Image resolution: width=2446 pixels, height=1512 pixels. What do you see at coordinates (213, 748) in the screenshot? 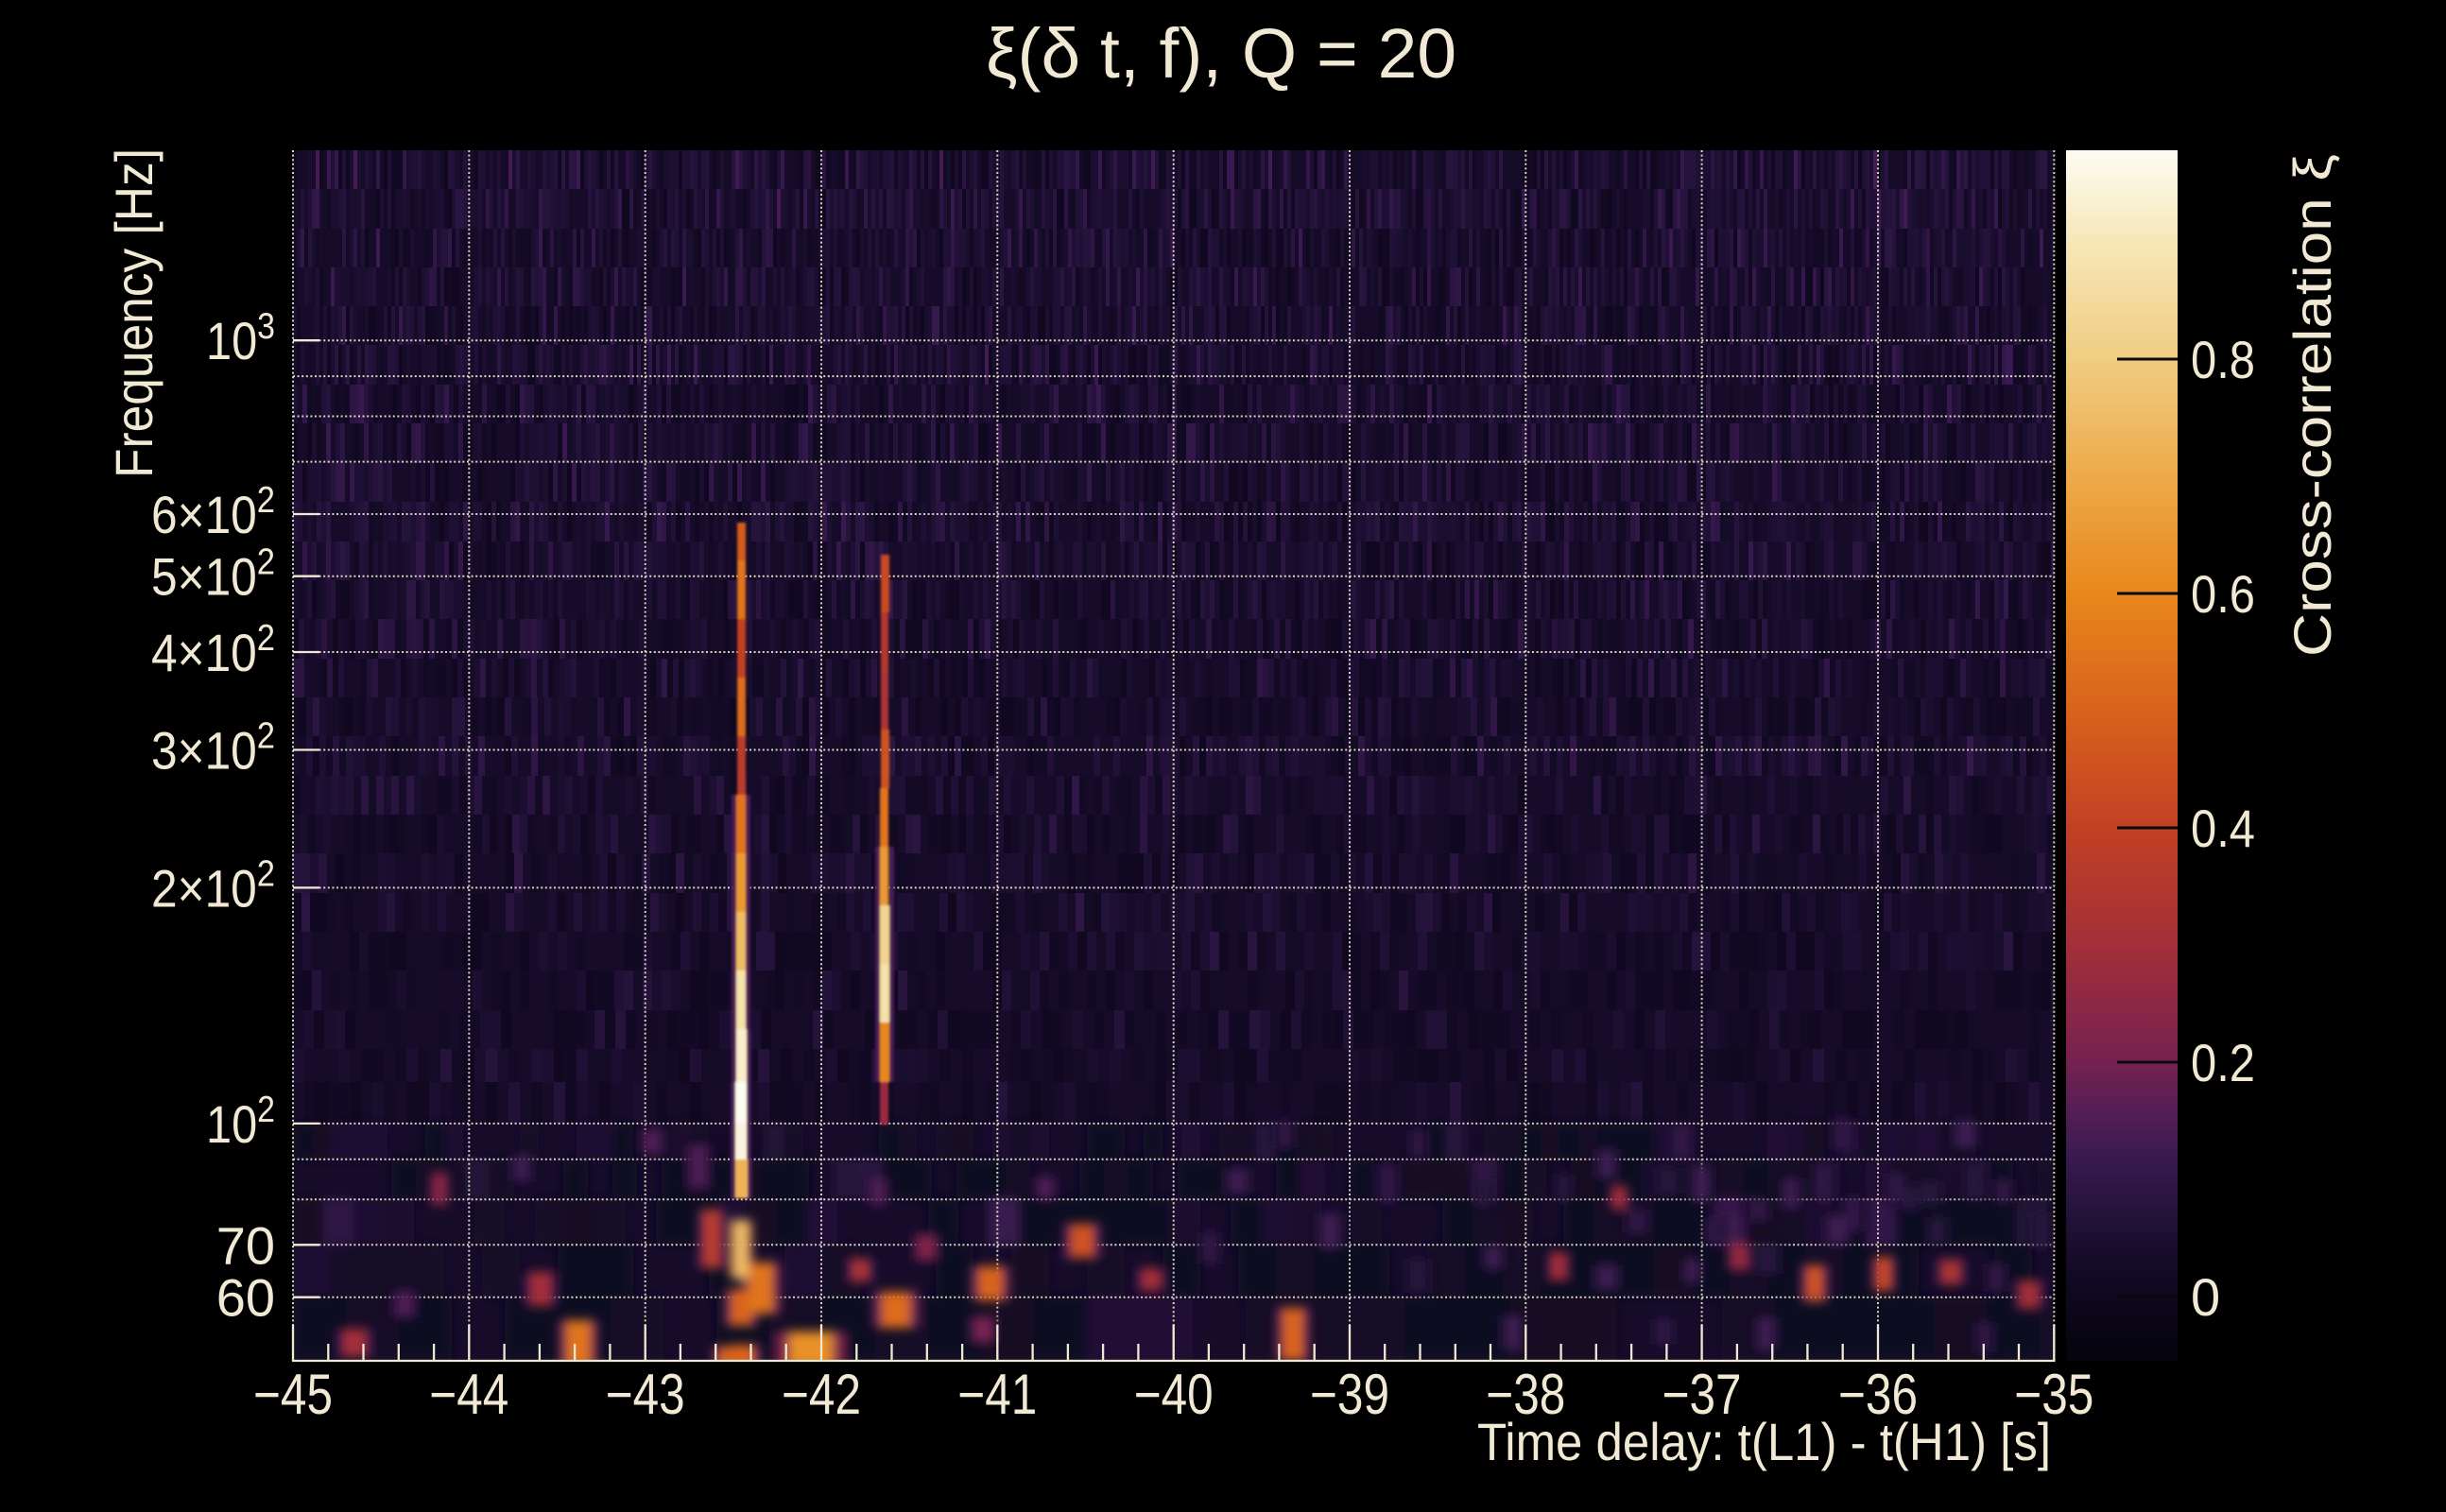
I see `svg-text: 3×102` at bounding box center [213, 748].